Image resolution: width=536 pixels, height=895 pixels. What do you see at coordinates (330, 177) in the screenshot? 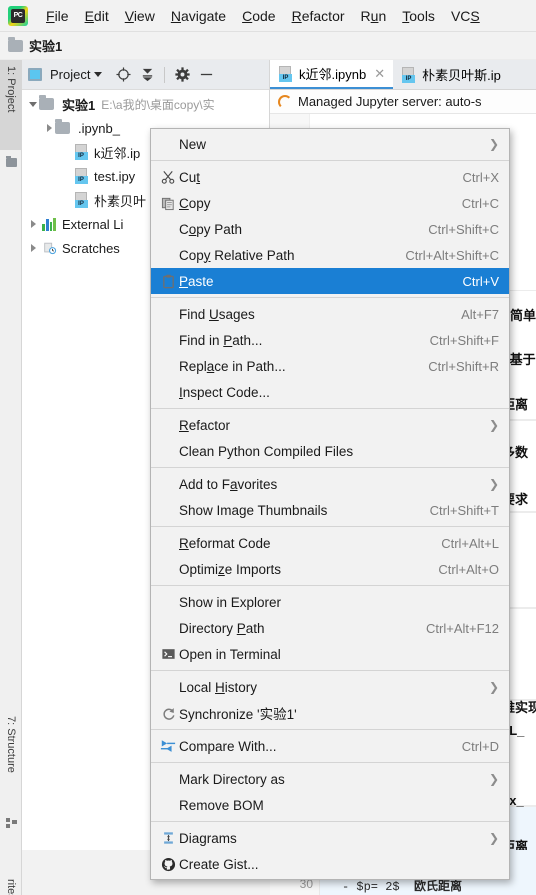
I see `menu-item-cut: Cut Ctrl+X` at bounding box center [330, 177].